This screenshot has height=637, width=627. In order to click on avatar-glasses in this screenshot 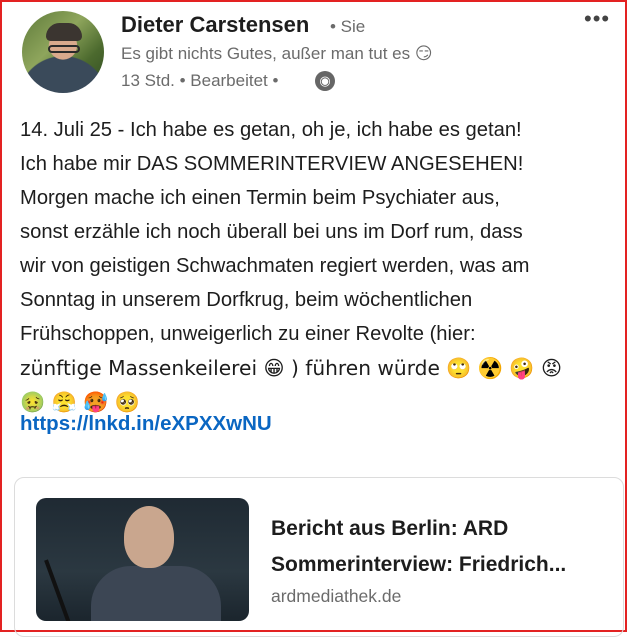, I will do `click(64, 49)`.